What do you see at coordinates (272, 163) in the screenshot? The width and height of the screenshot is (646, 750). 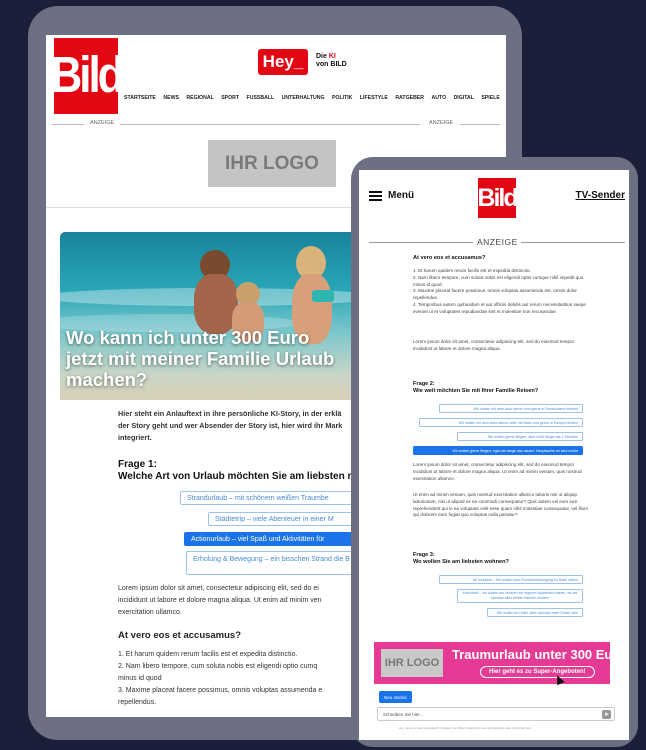 I see `ad-logo-placeholder: IHR LOGO` at bounding box center [272, 163].